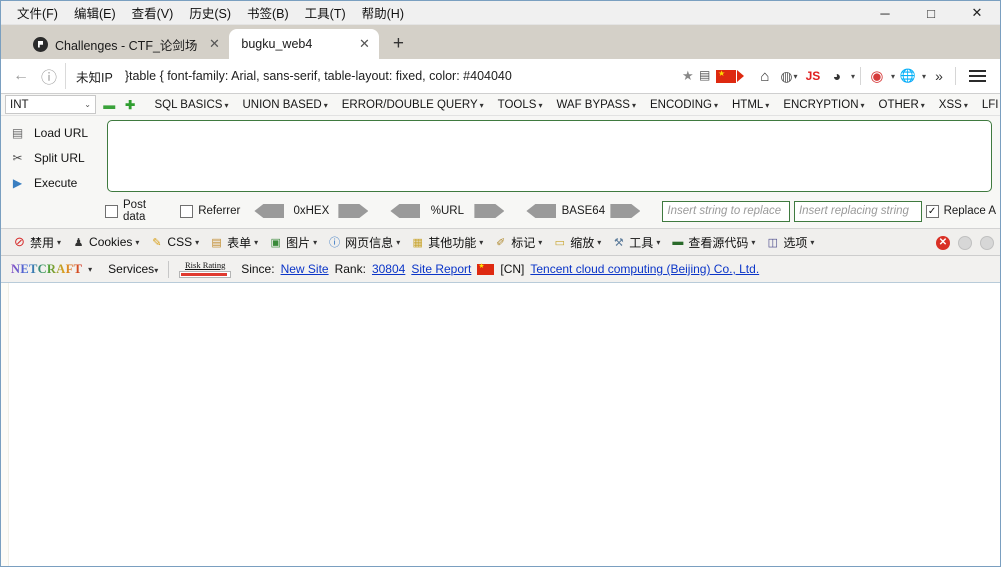 This screenshot has height=567, width=1001. I want to click on javascript-toggle-icon: JS, so click(813, 76).